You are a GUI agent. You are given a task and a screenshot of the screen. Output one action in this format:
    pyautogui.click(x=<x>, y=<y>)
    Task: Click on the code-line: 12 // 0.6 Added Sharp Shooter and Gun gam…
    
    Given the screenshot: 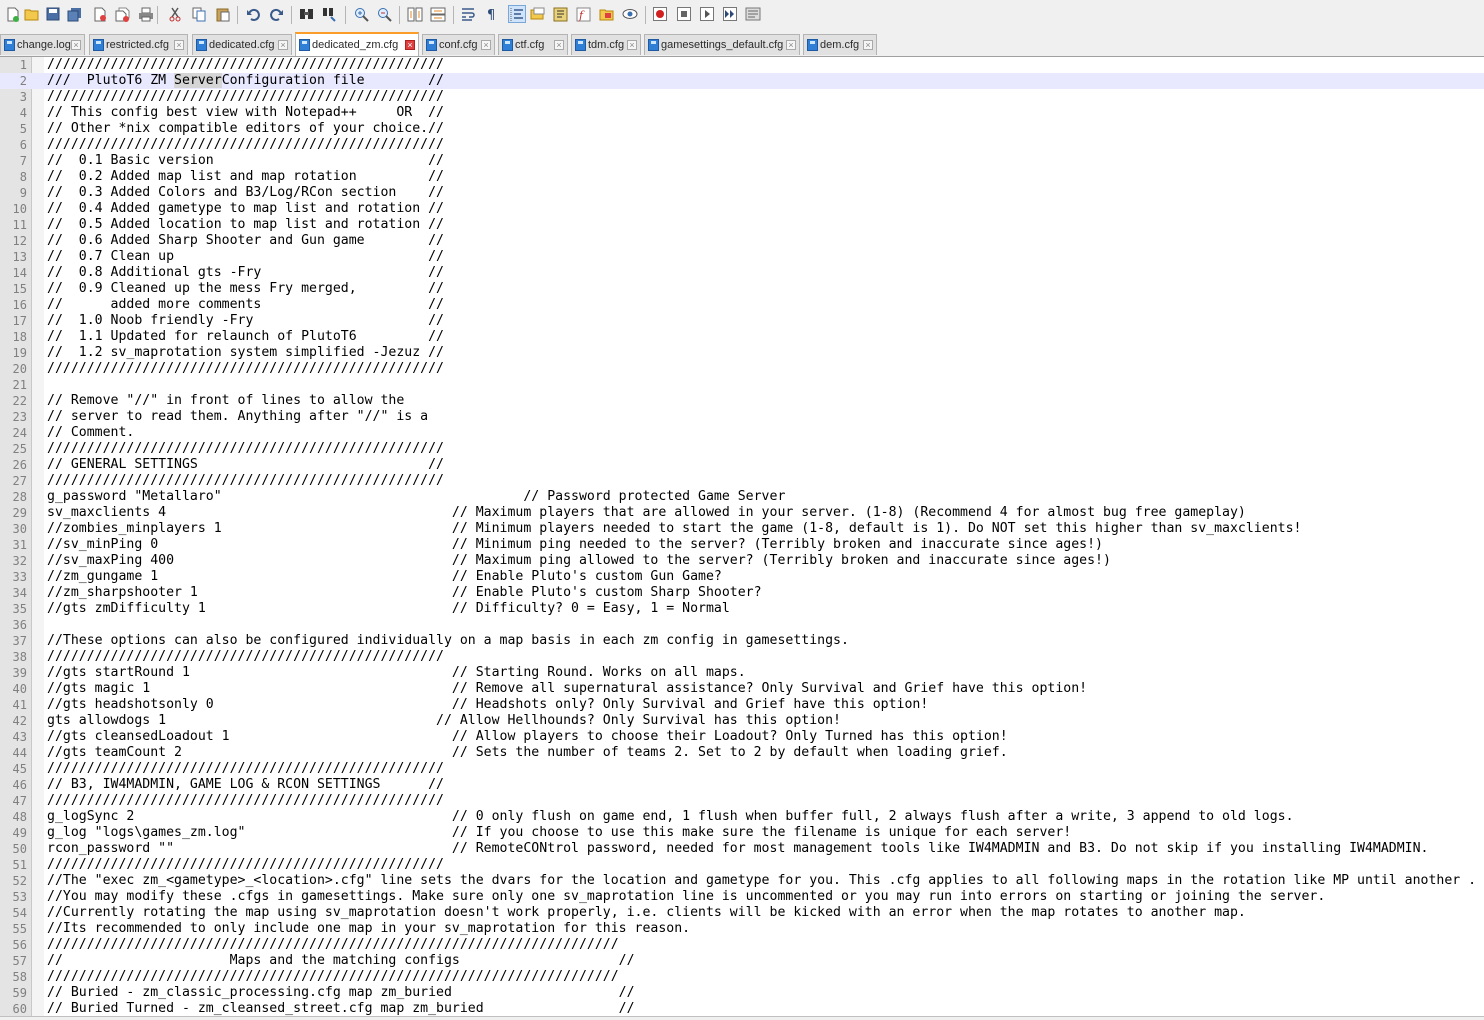 What is the action you would take?
    pyautogui.click(x=742, y=241)
    